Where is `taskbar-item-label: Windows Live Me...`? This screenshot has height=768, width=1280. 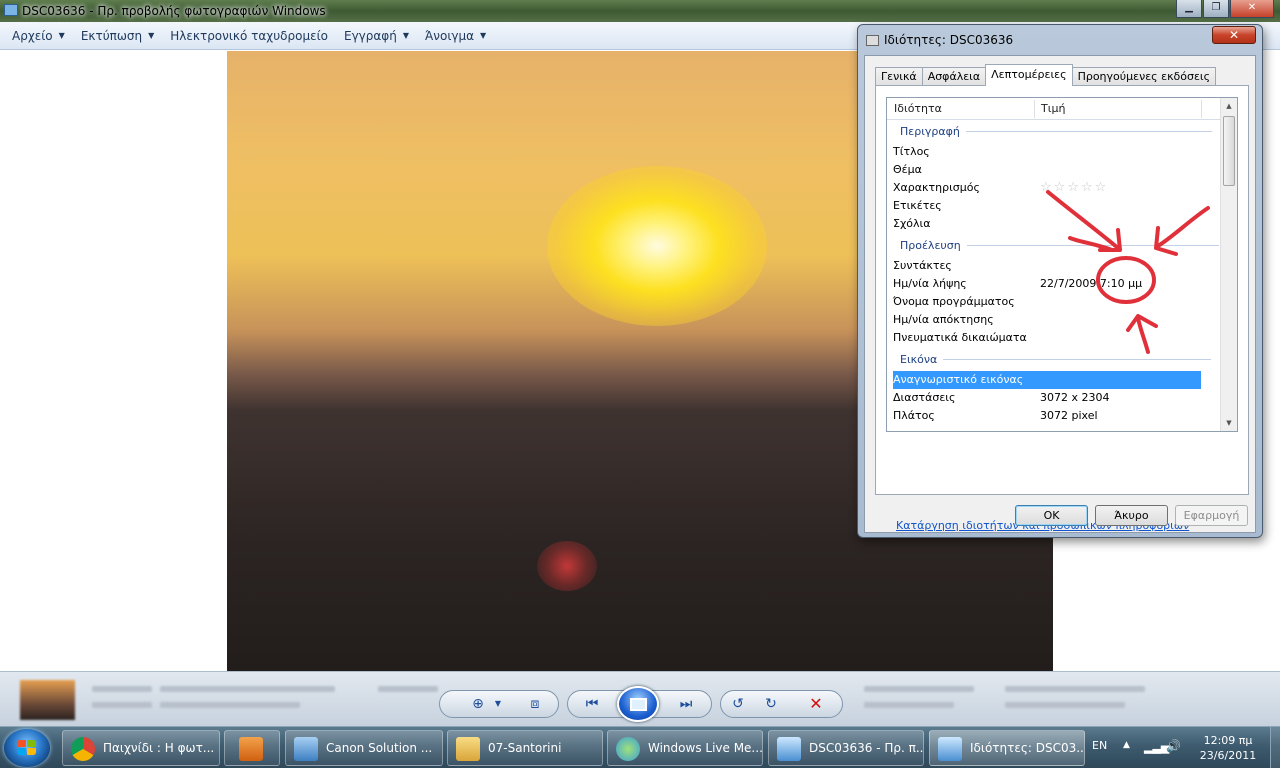 taskbar-item-label: Windows Live Me... is located at coordinates (705, 748).